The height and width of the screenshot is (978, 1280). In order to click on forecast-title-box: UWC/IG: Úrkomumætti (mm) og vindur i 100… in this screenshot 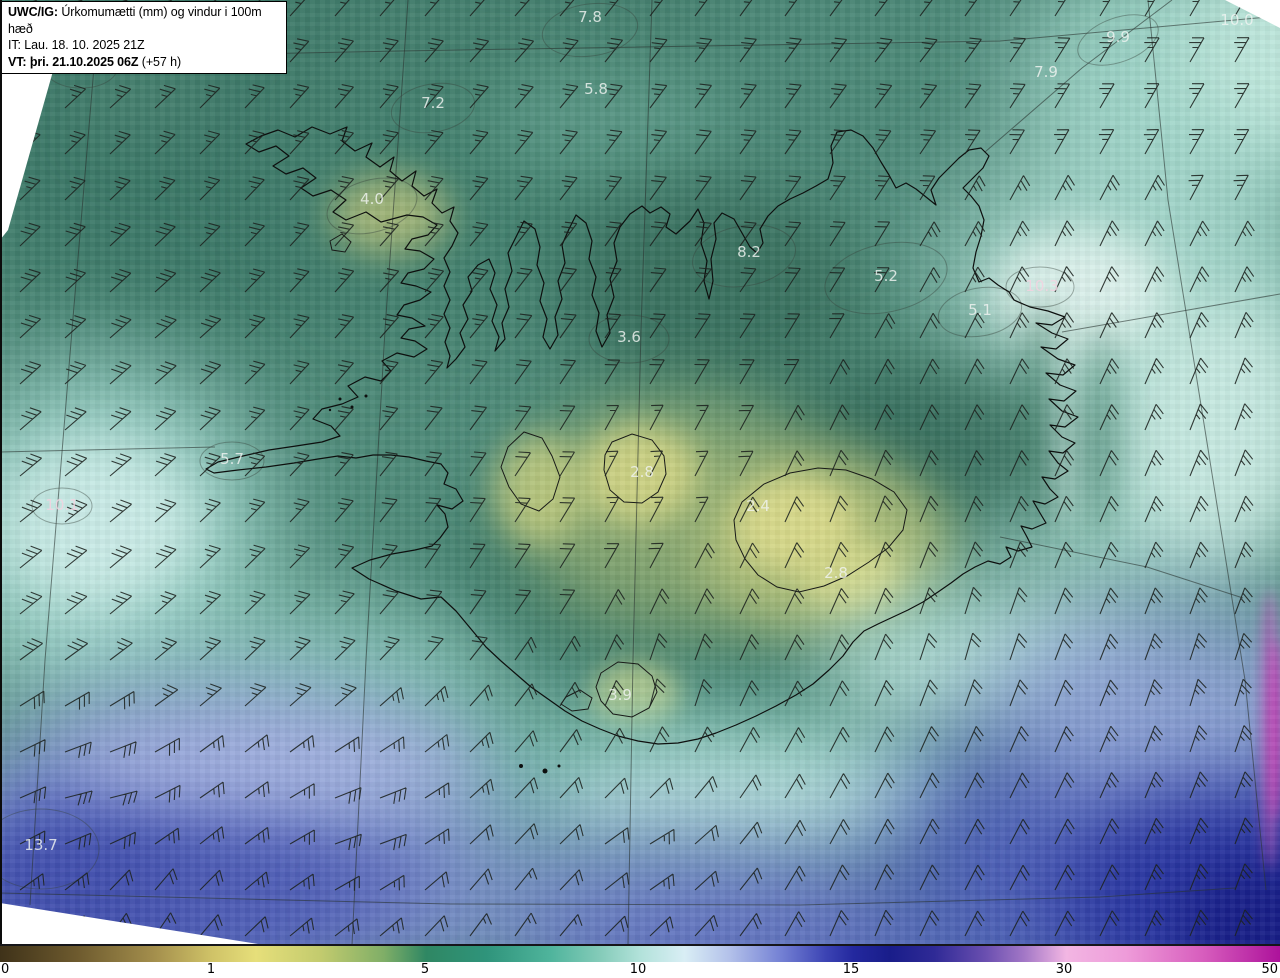, I will do `click(144, 37)`.